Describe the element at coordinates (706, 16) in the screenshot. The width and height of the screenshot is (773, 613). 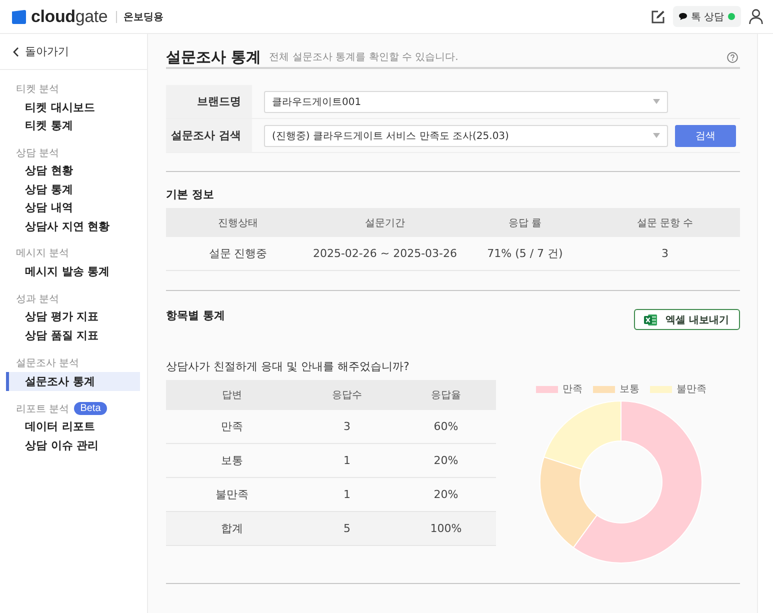
I see `chat-consult-button: 톡 상담` at that location.